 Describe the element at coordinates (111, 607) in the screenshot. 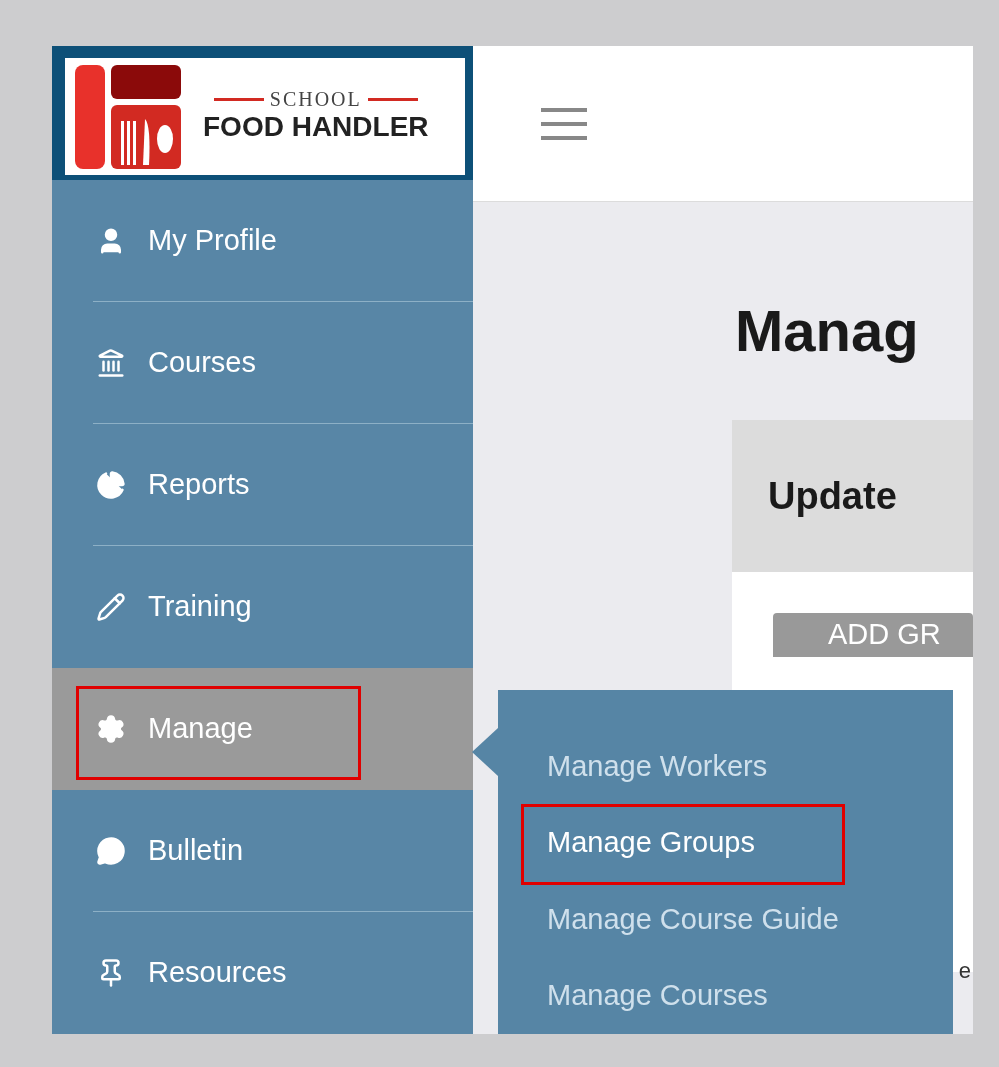

I see `pencil-icon` at that location.